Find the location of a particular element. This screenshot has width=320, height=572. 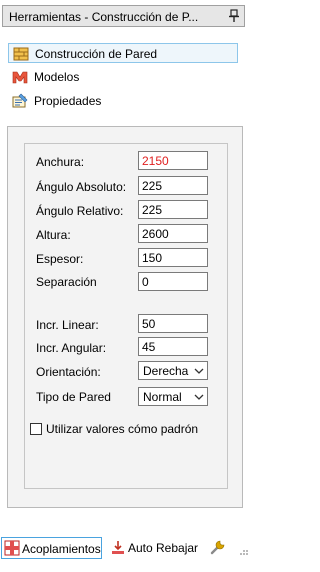

anchura-input: 2150 is located at coordinates (173, 160).